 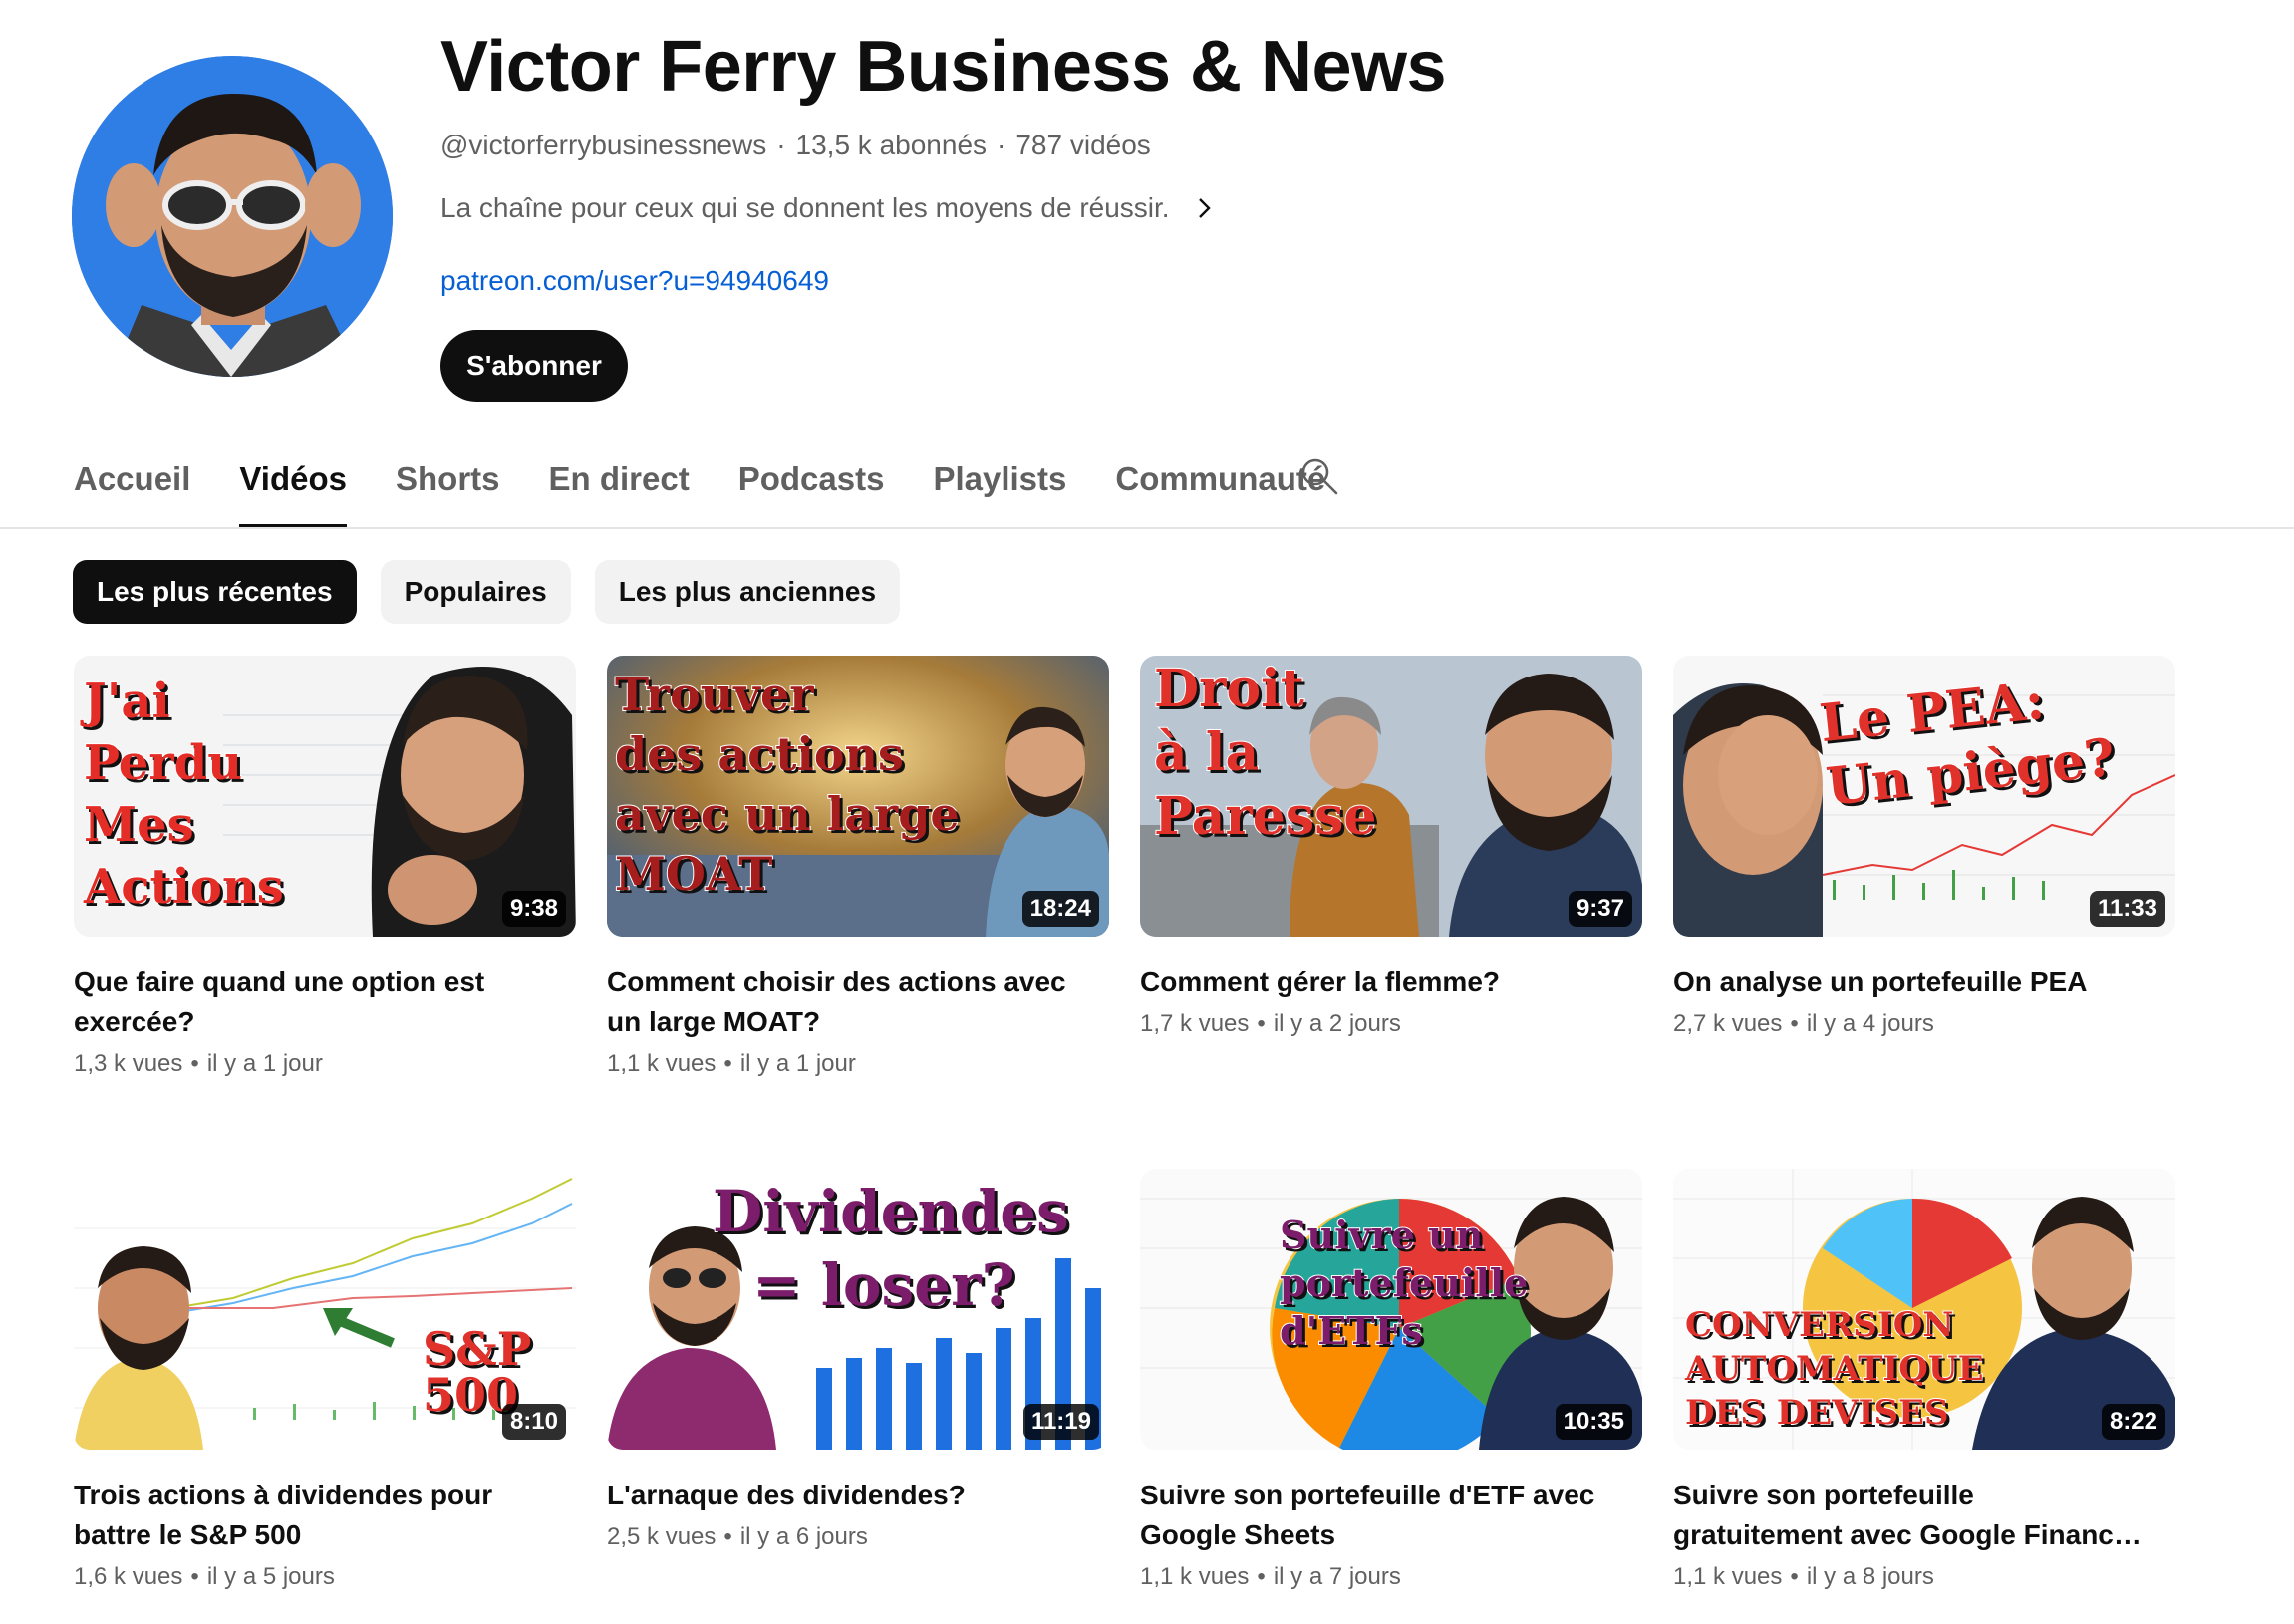 I want to click on video-meta: 1,1 k vues • il y a 7 jours, so click(x=1391, y=1577).